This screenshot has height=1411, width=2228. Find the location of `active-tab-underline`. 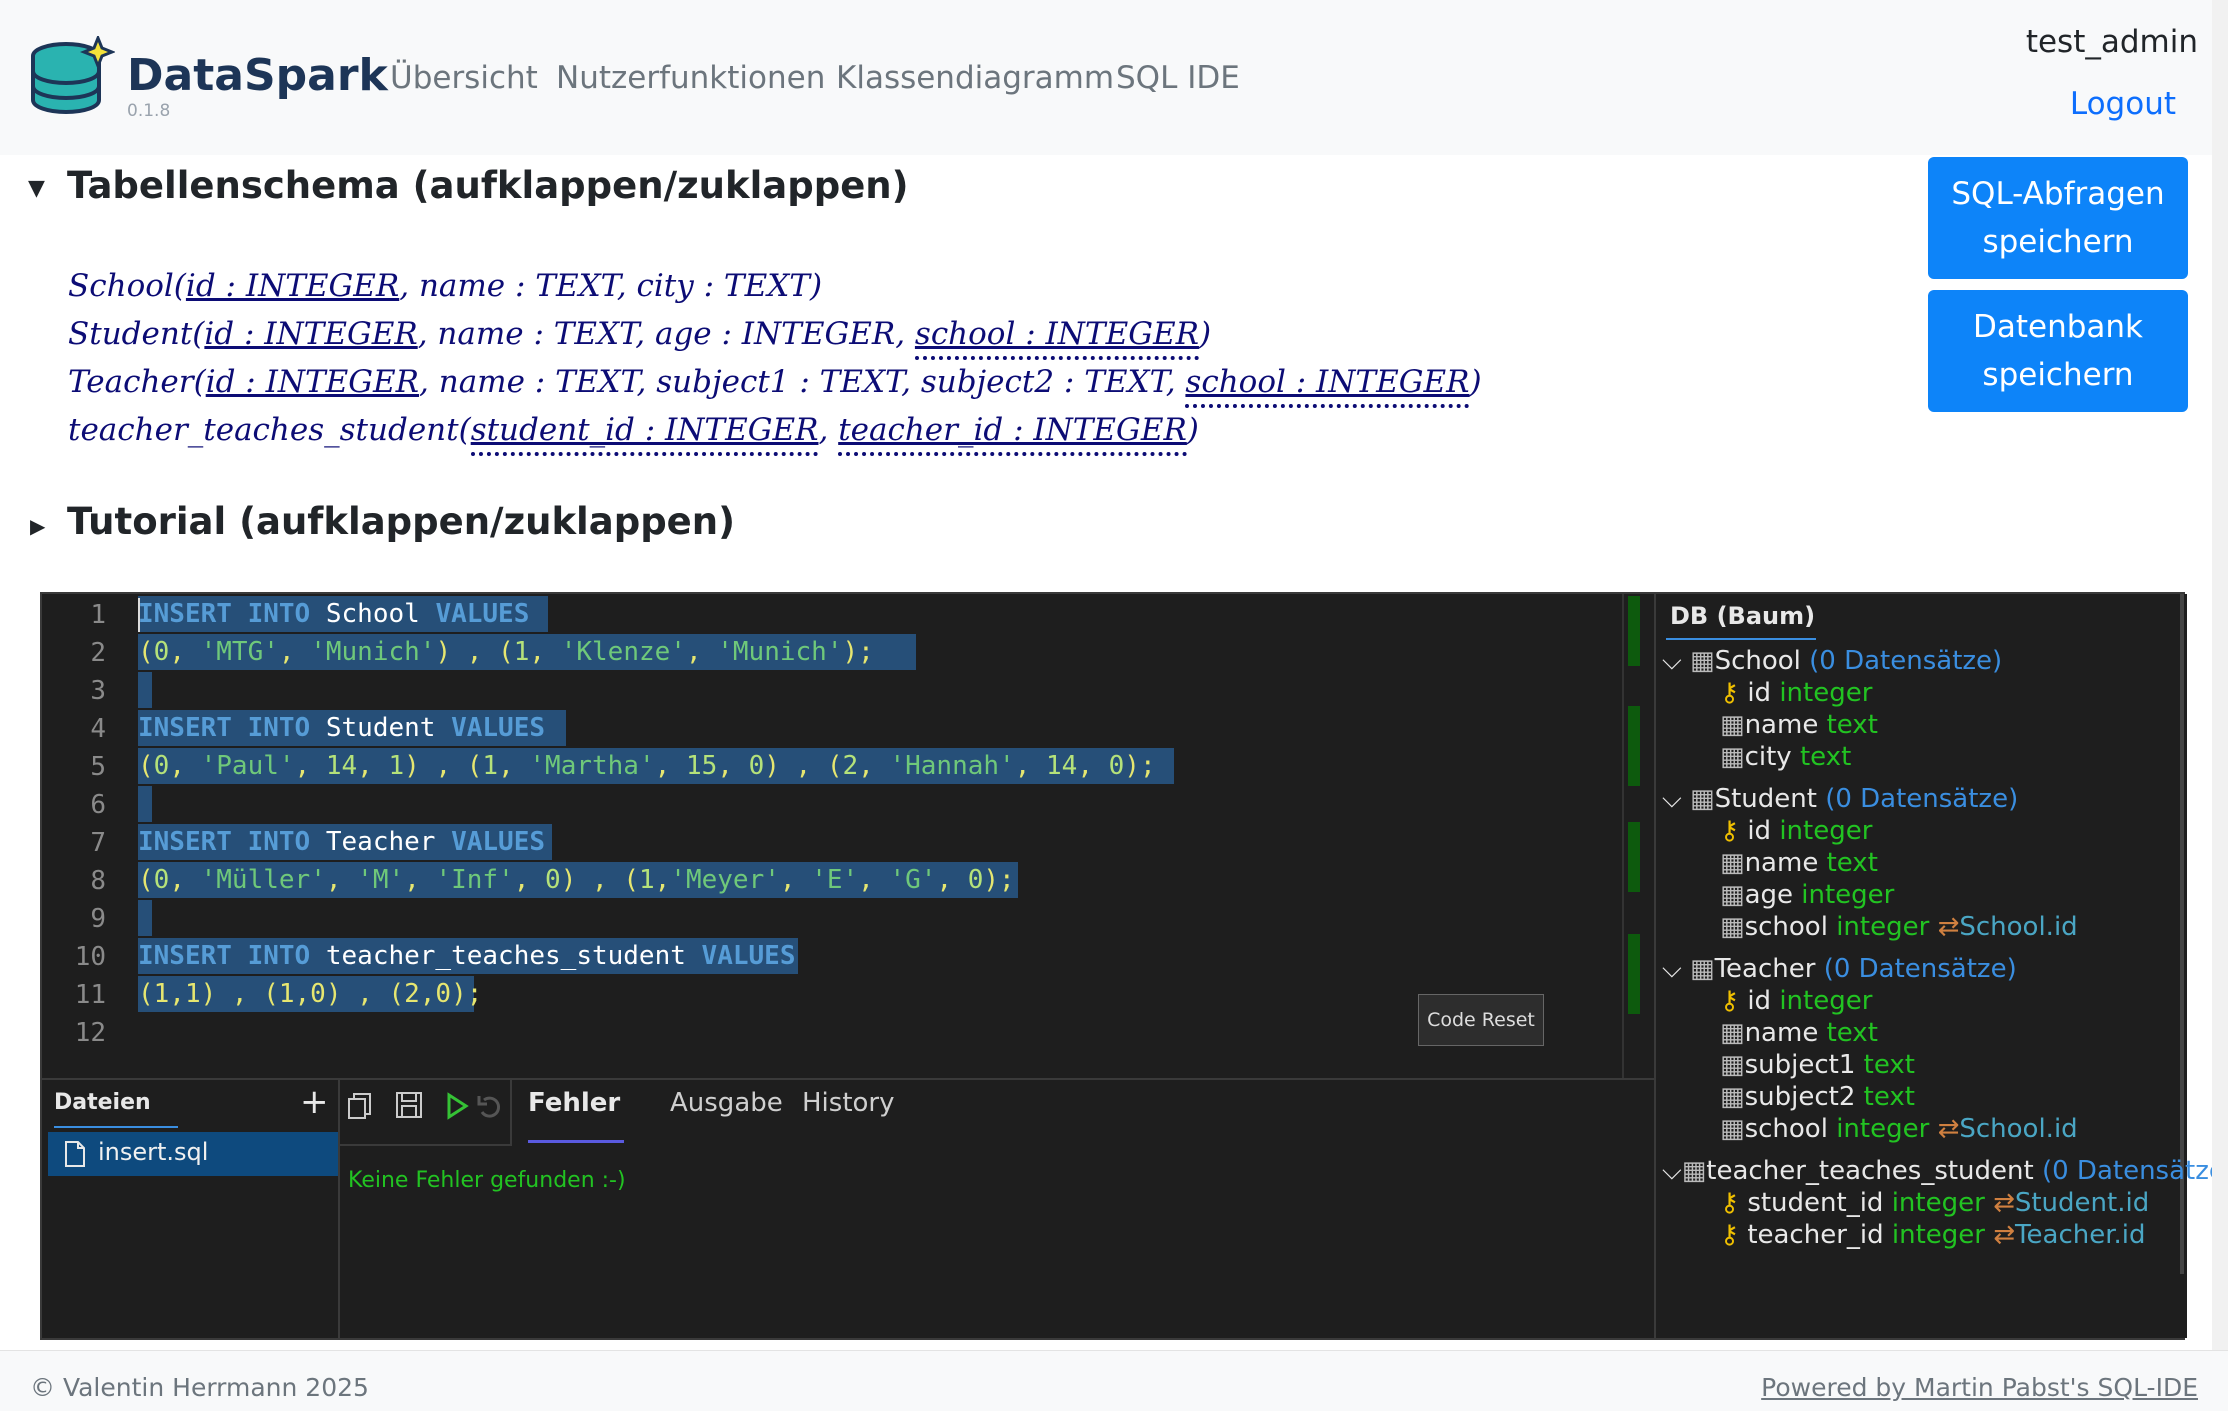

active-tab-underline is located at coordinates (576, 1141).